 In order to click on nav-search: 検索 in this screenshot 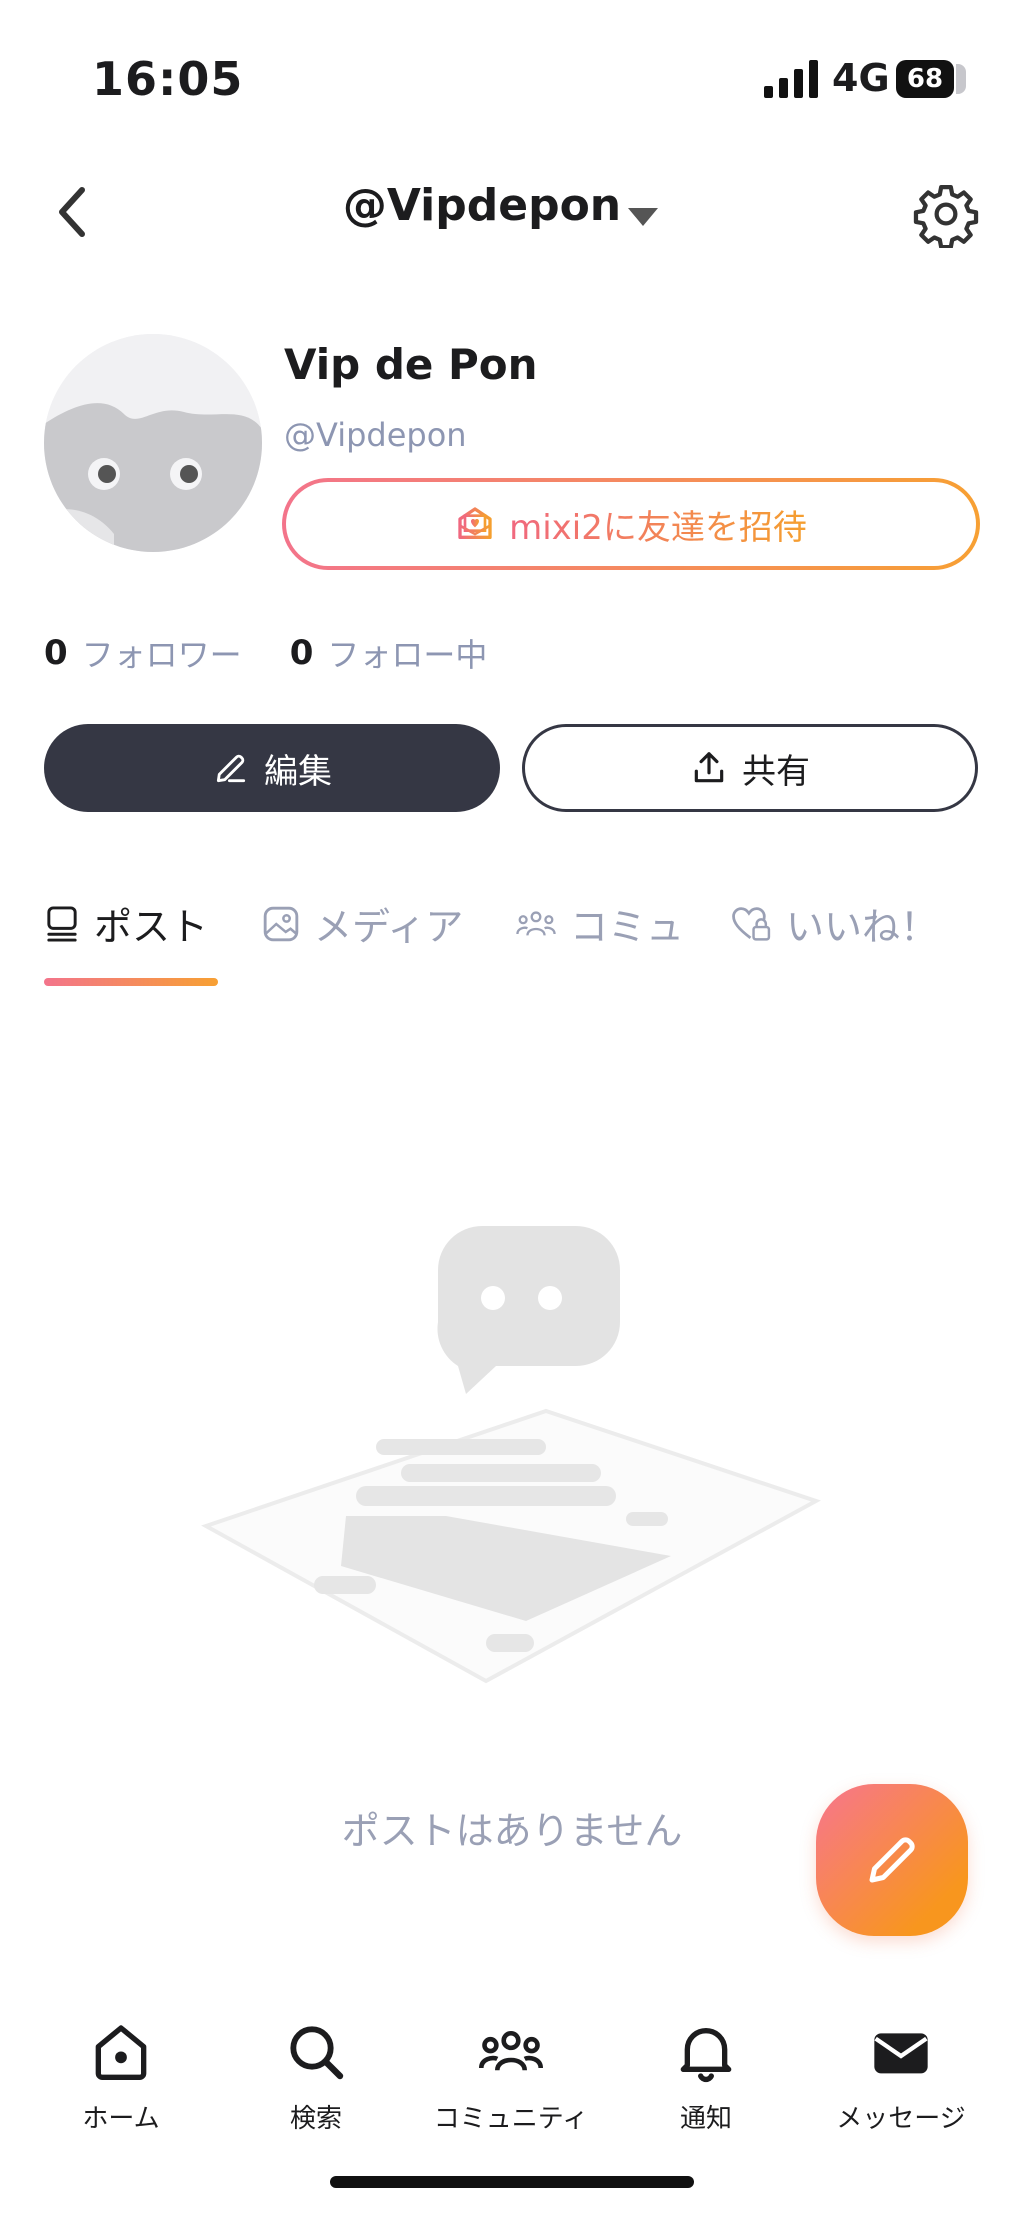, I will do `click(316, 2077)`.